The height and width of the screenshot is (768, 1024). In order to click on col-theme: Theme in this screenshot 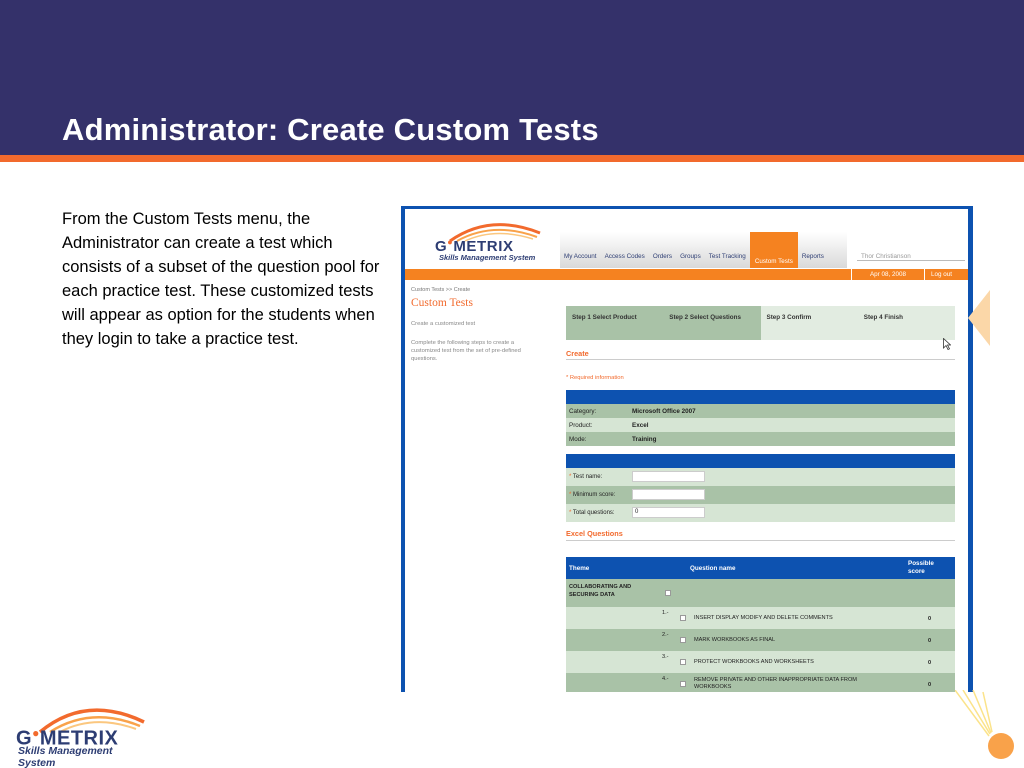, I will do `click(579, 568)`.